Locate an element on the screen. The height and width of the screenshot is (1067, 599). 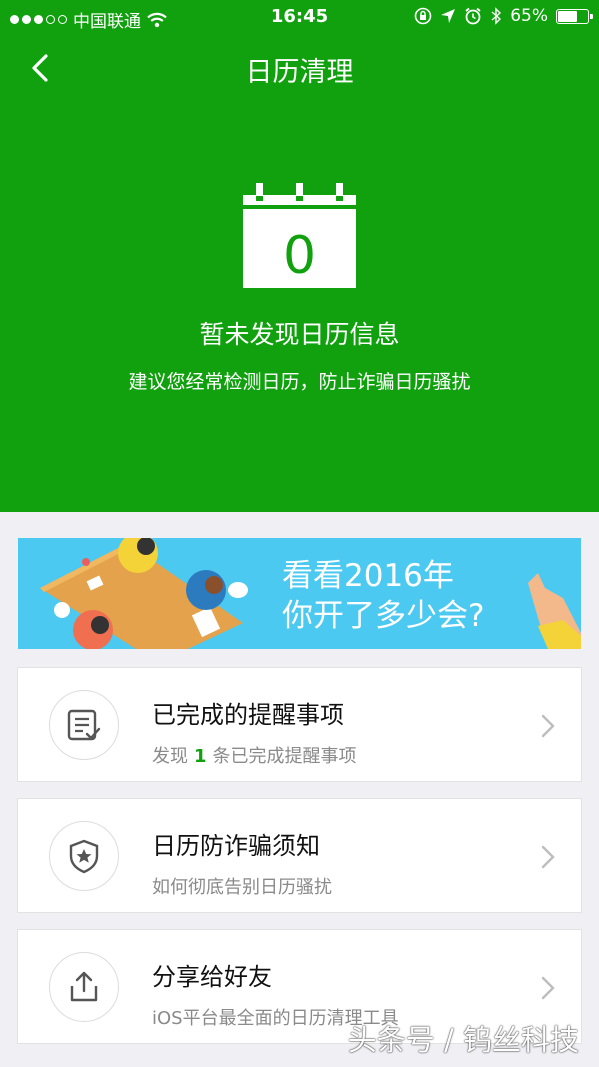
anti-fraud-guide-card: 日历防诈骗须知 如何彻底告别日历骚扰 is located at coordinates (299, 855).